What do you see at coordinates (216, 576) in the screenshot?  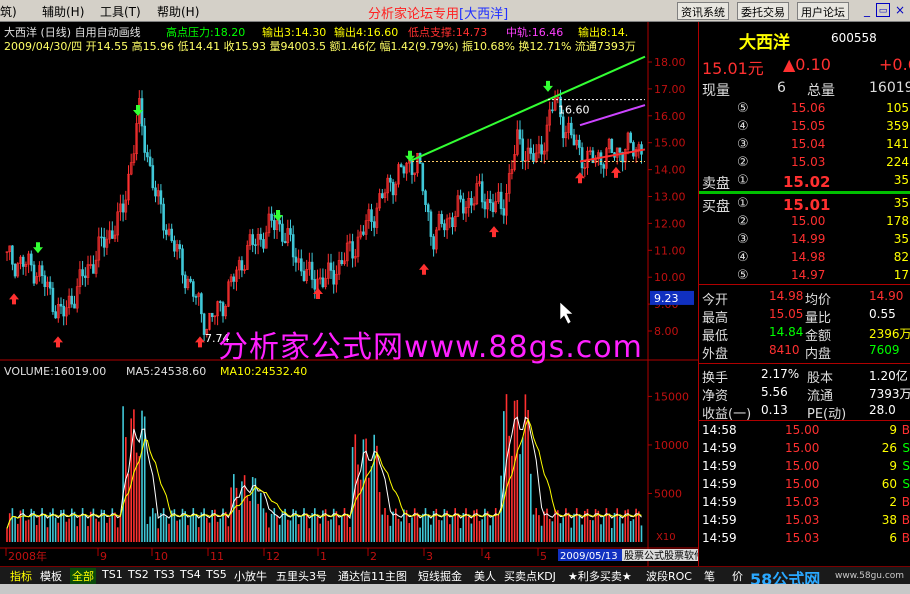 I see `tab-7: TS5` at bounding box center [216, 576].